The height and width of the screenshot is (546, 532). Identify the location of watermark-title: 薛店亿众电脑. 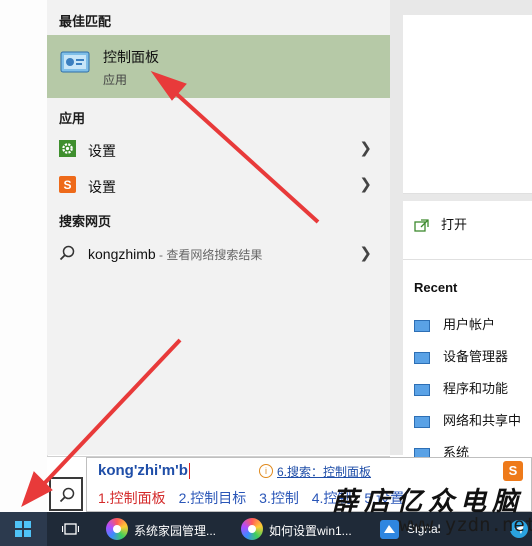
(428, 502).